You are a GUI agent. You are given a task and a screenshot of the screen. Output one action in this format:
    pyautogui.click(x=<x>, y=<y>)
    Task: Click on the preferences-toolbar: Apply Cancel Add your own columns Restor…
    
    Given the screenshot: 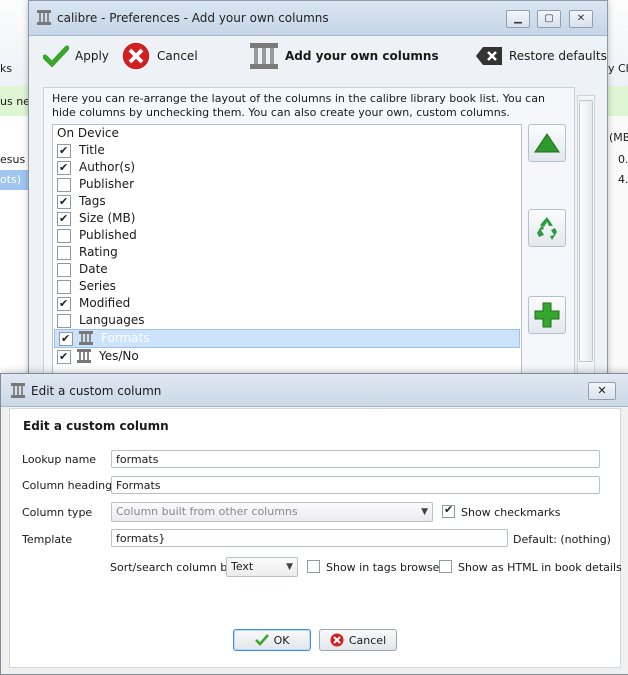 What is the action you would take?
    pyautogui.click(x=318, y=56)
    